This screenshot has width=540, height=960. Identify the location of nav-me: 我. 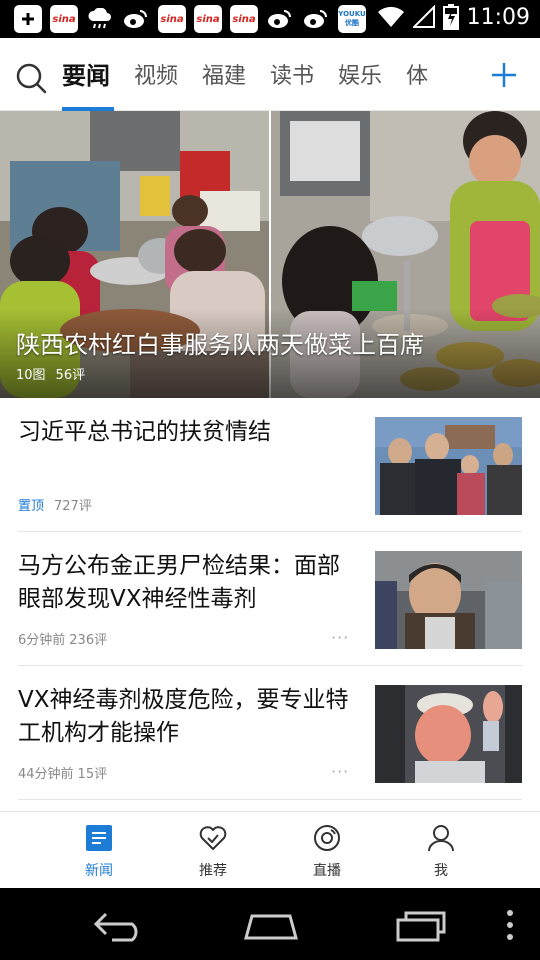
(441, 850).